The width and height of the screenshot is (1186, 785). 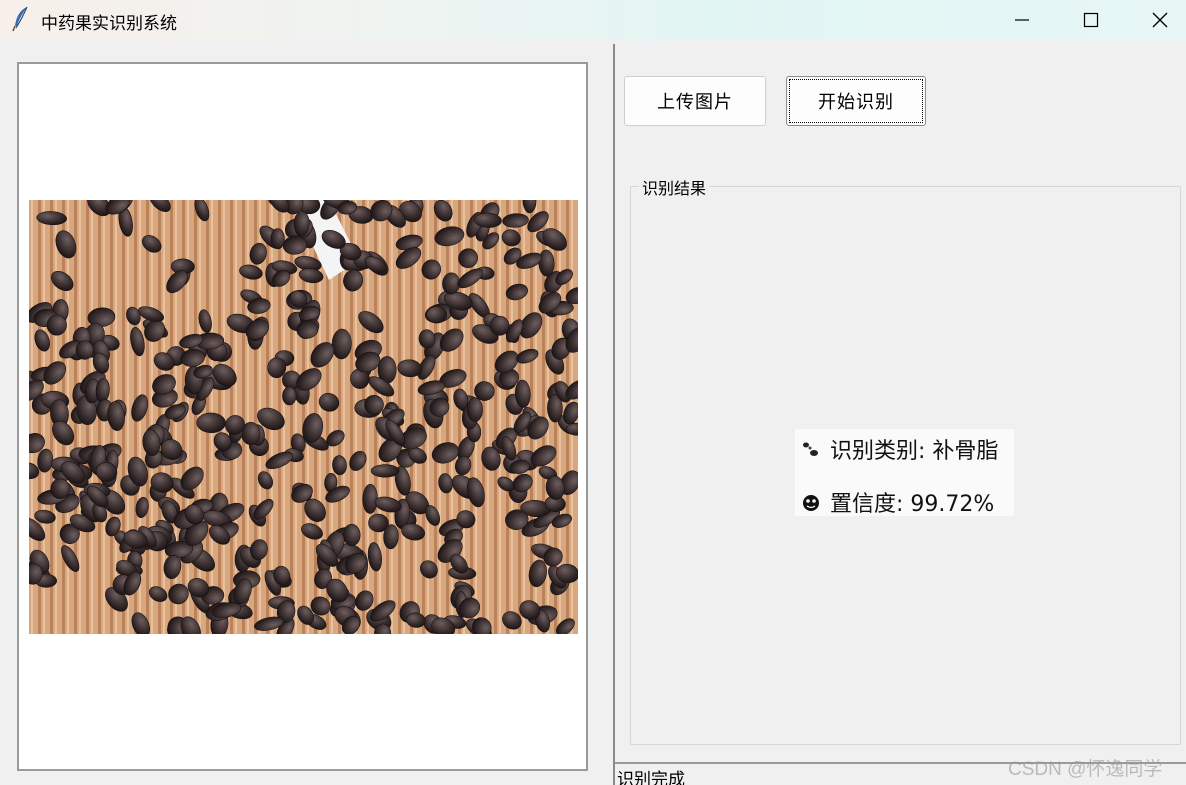 I want to click on minimize-icon, so click(x=1022, y=20).